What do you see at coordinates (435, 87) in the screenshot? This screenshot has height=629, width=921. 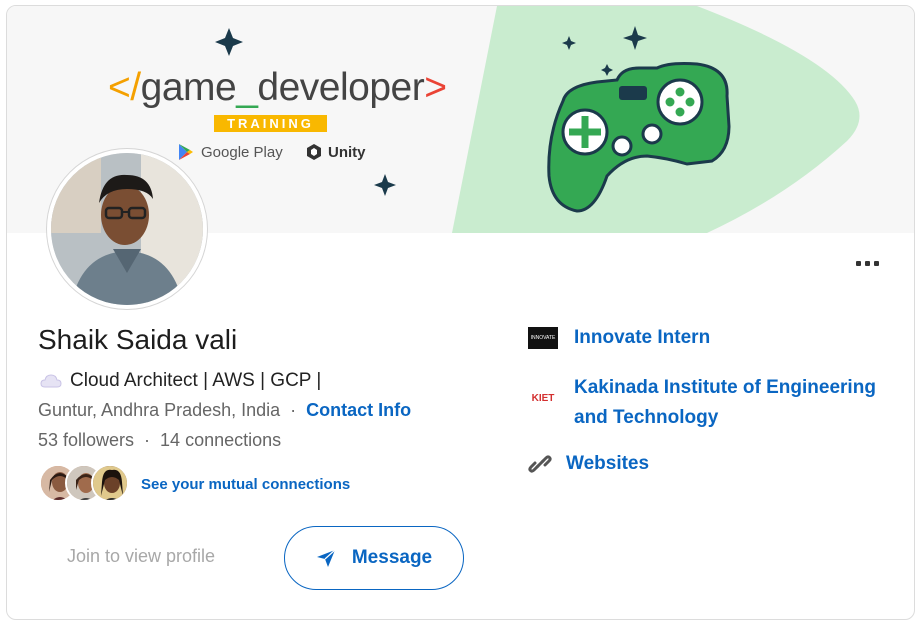 I see `logo-suffix: >` at bounding box center [435, 87].